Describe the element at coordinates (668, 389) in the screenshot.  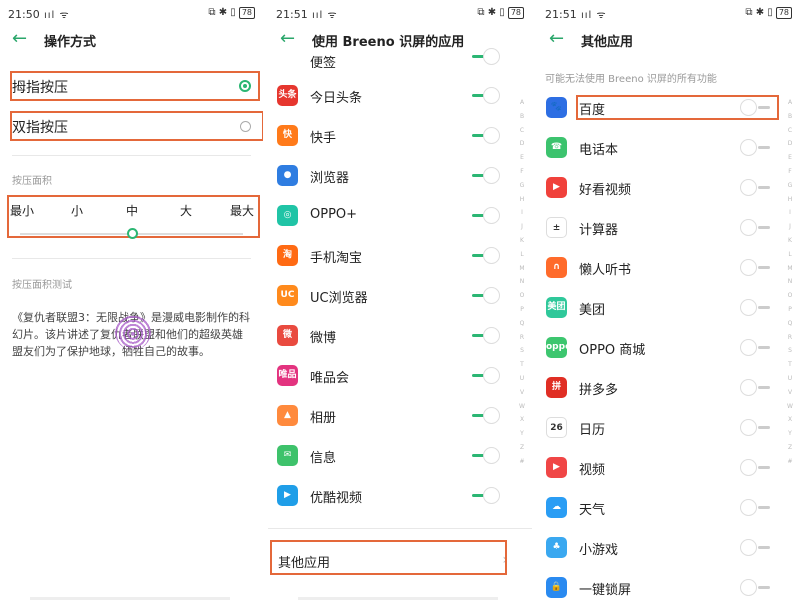
I see `list-item: 拼拼多多` at that location.